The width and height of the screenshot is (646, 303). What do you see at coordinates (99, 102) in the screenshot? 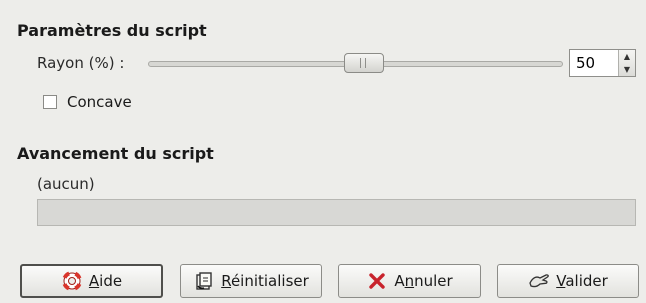
I see `concave-checkbox-label: Concave` at bounding box center [99, 102].